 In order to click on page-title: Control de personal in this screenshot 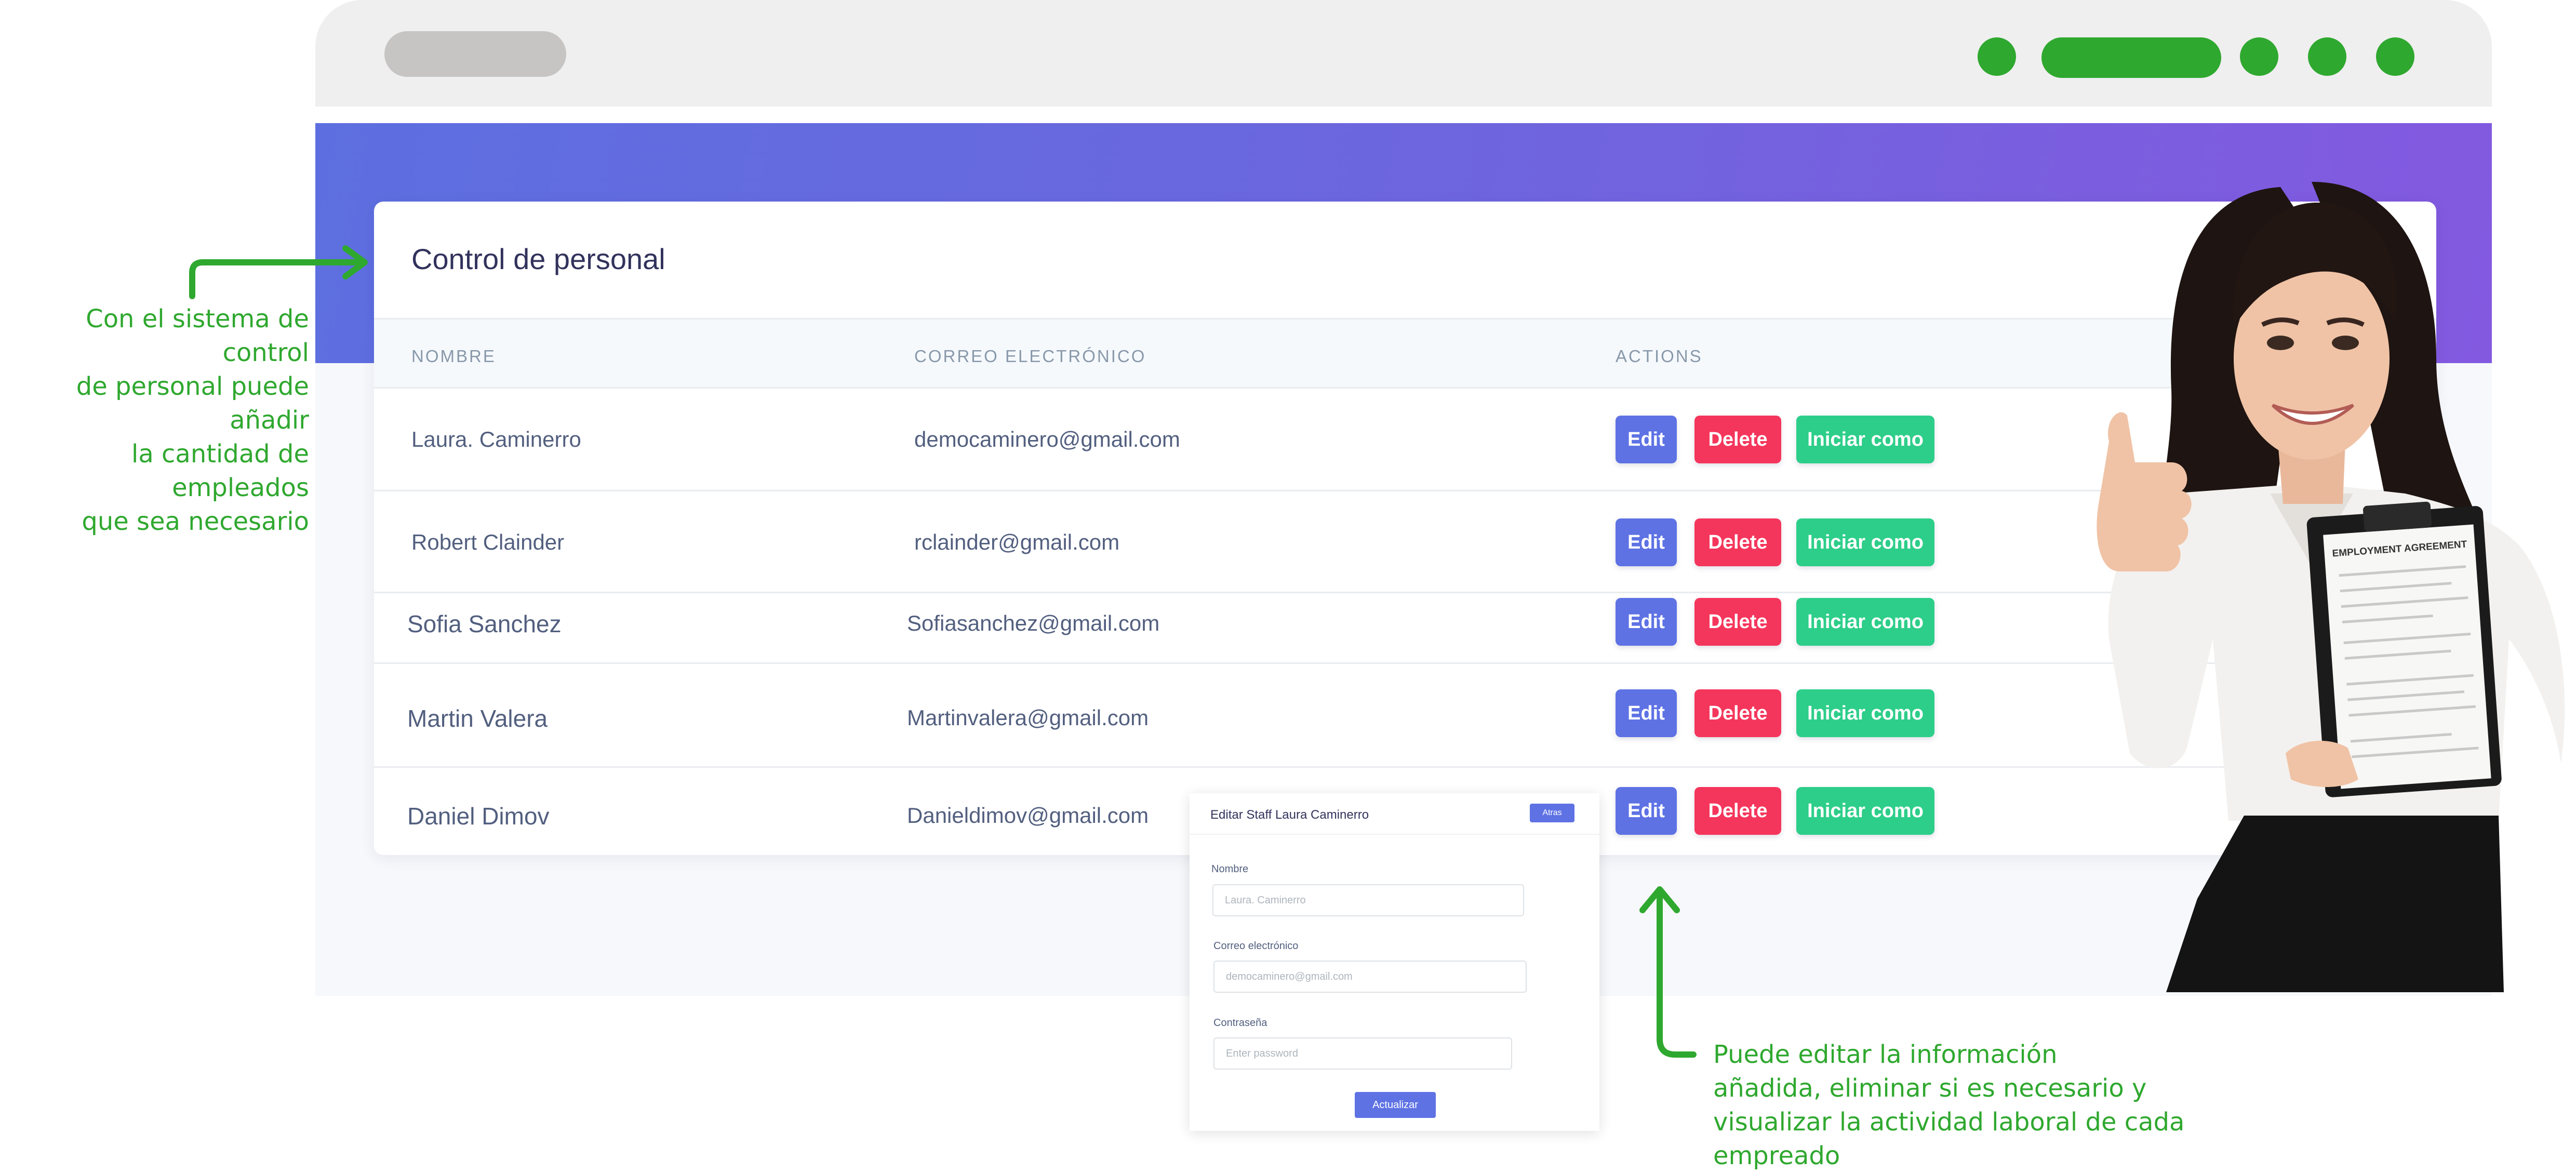, I will do `click(538, 259)`.